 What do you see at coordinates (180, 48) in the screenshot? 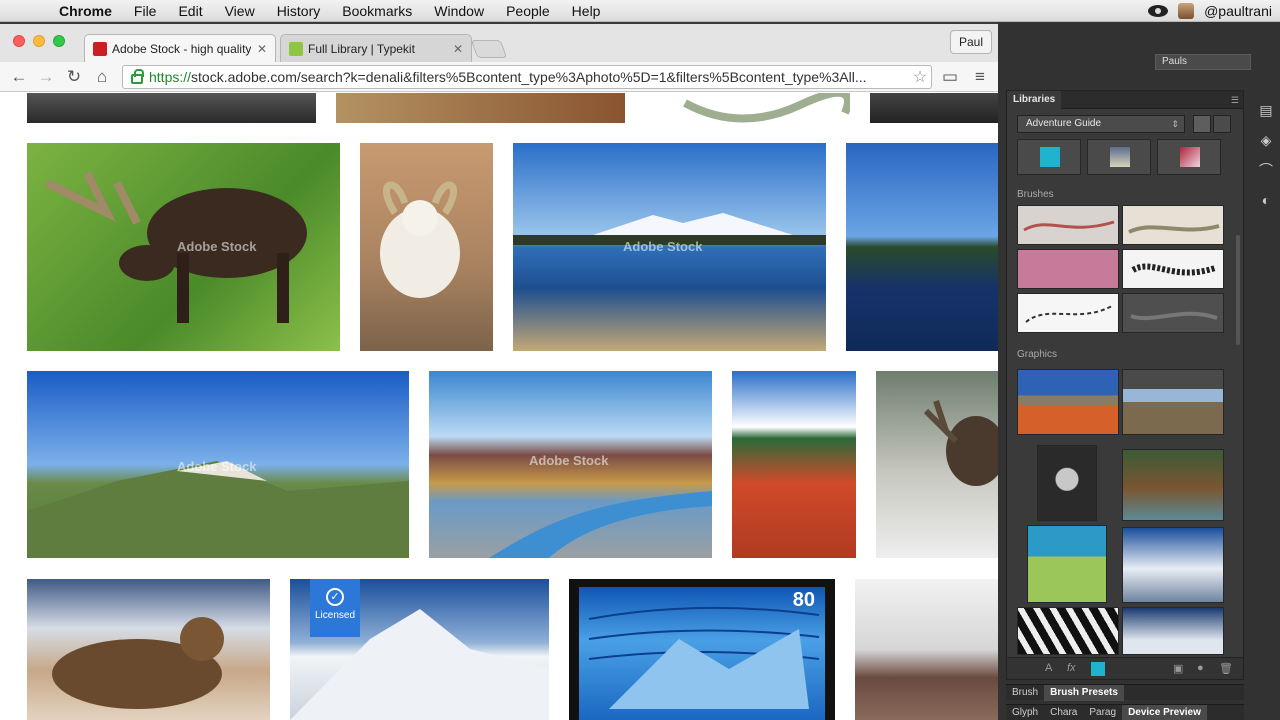
I see `tab-adobe-stock: Adobe Stock - high quality ✕` at bounding box center [180, 48].